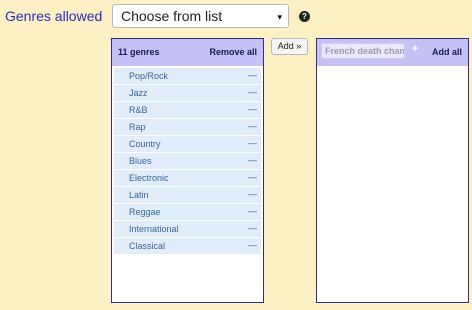 This screenshot has width=472, height=310. I want to click on genre-name: Blues, so click(140, 161).